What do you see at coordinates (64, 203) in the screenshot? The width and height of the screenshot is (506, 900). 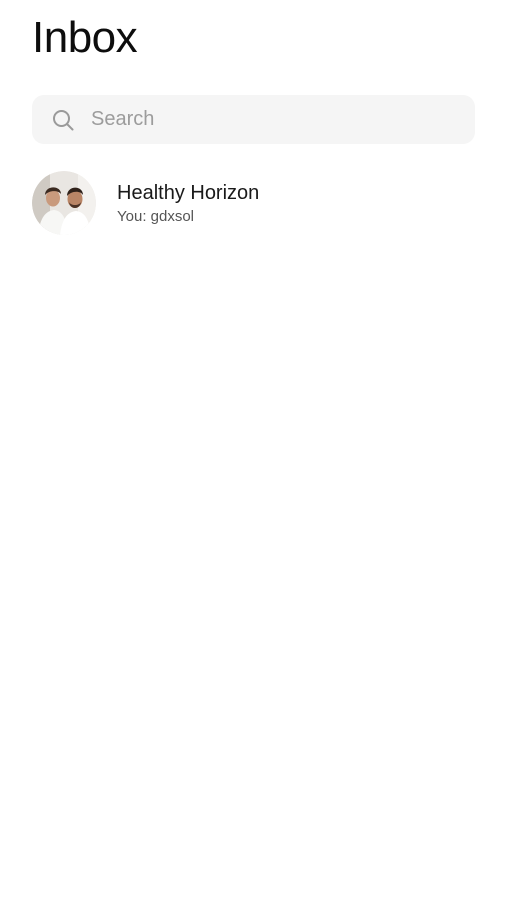 I see `avatar` at bounding box center [64, 203].